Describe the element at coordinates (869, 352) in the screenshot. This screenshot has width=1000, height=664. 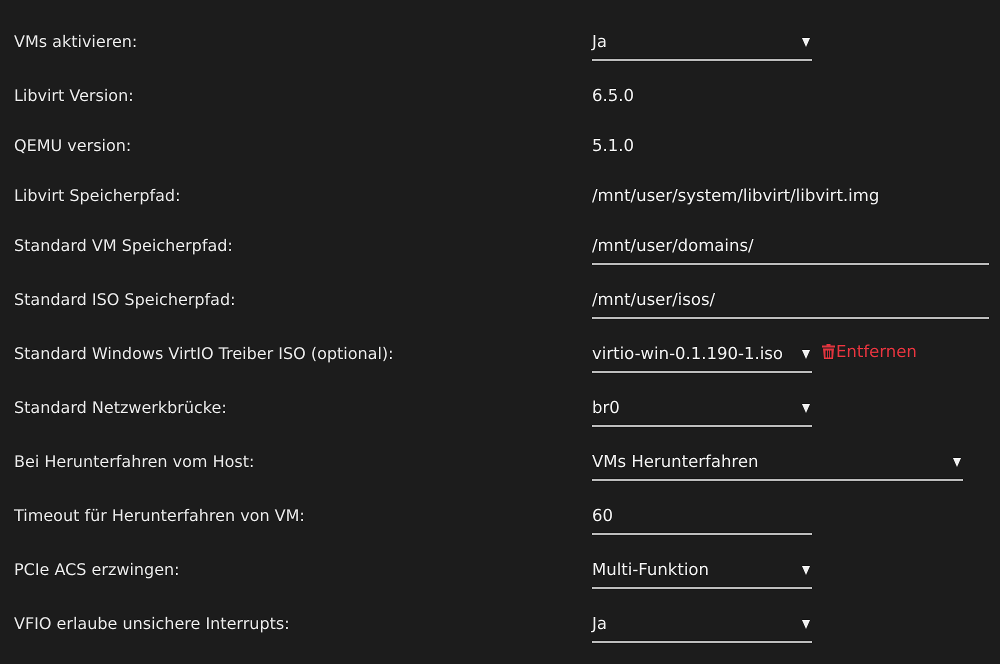
I see `remove-link: Entfernen` at that location.